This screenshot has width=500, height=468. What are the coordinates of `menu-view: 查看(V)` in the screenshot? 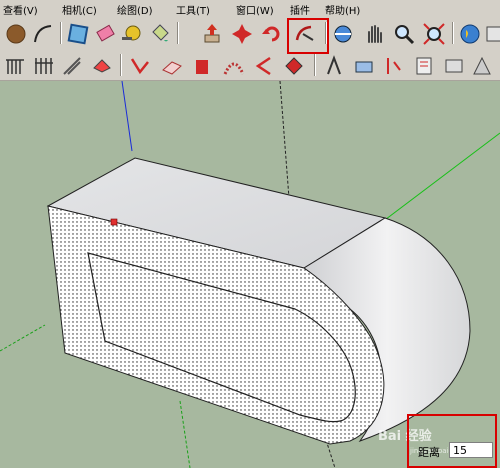 It's located at (20, 9).